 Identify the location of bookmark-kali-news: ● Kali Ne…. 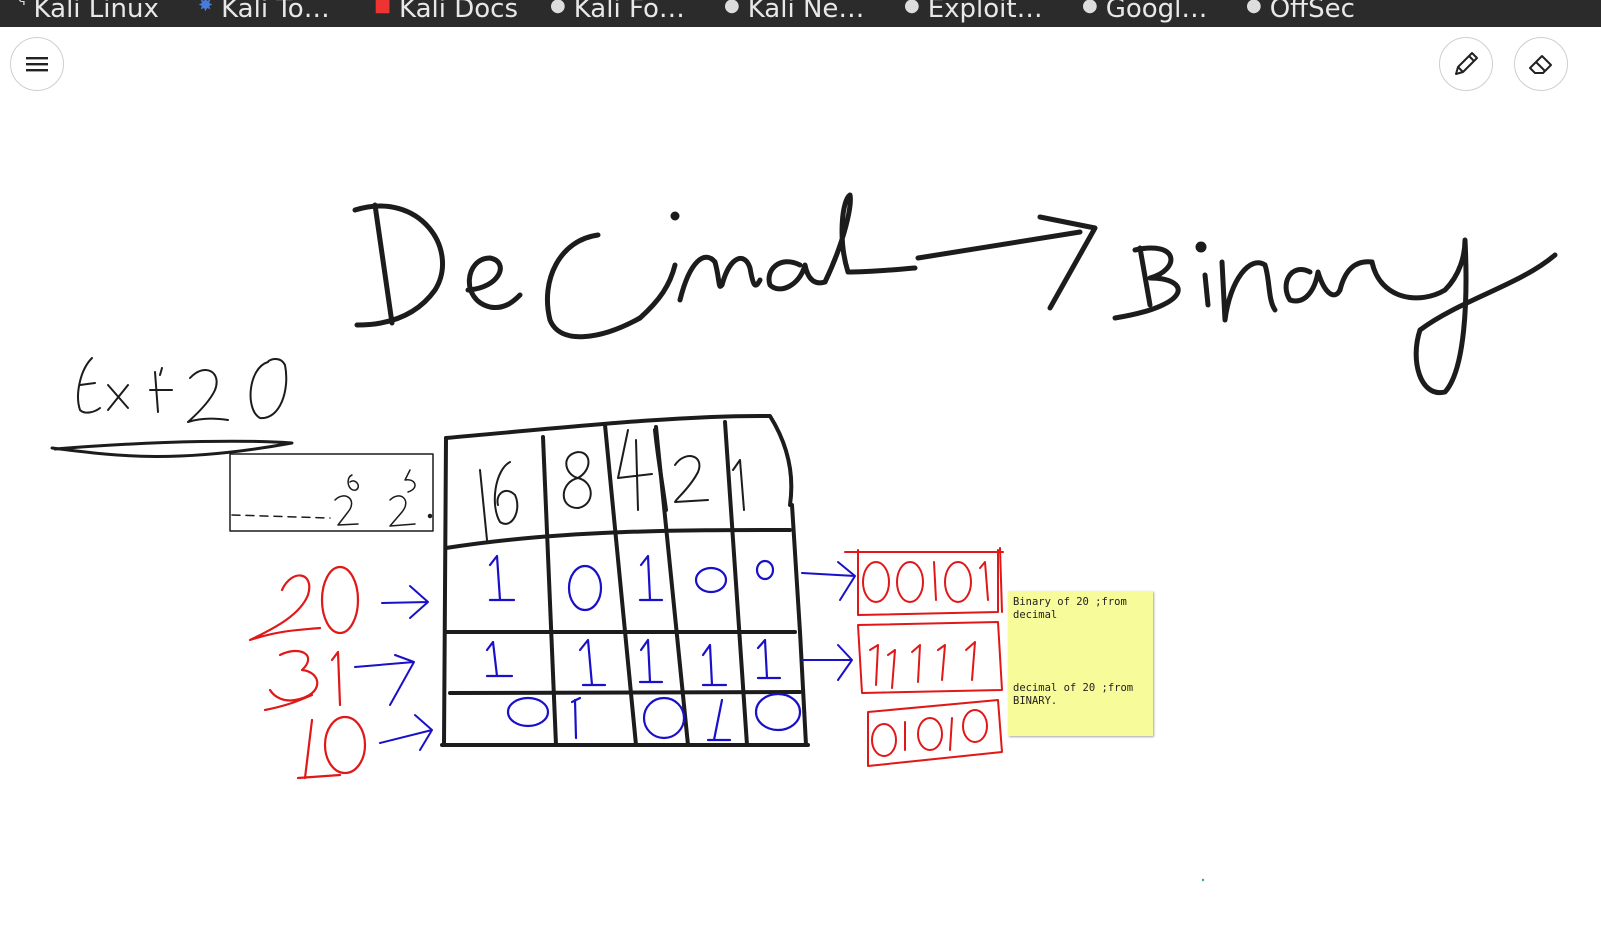
(794, 12).